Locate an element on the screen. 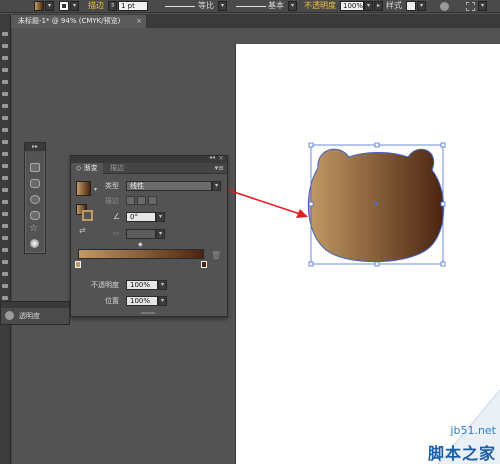  fill-stroke-swatch is located at coordinates (84, 212).